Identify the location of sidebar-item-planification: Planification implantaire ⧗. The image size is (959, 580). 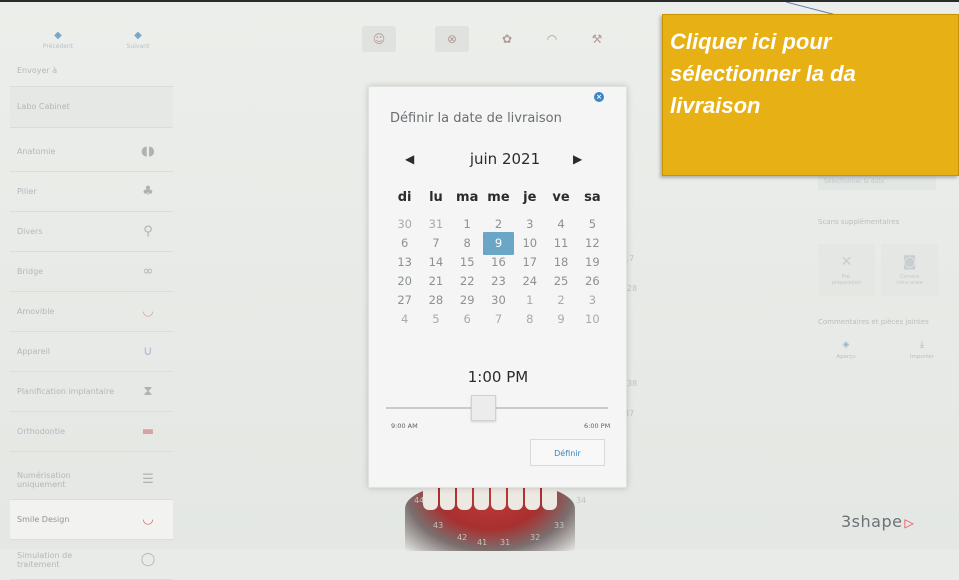
(91, 392).